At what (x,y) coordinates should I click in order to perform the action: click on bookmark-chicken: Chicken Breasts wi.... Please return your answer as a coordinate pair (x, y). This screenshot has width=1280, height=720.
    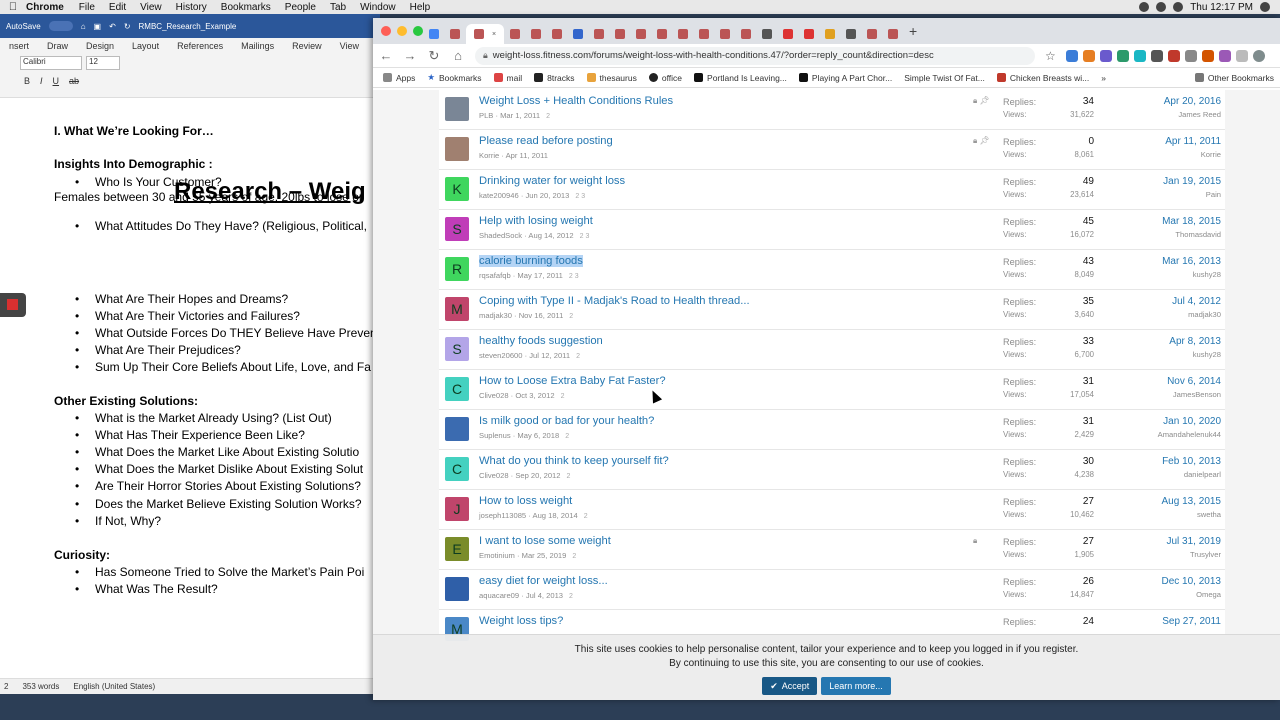
    Looking at the image, I should click on (1042, 78).